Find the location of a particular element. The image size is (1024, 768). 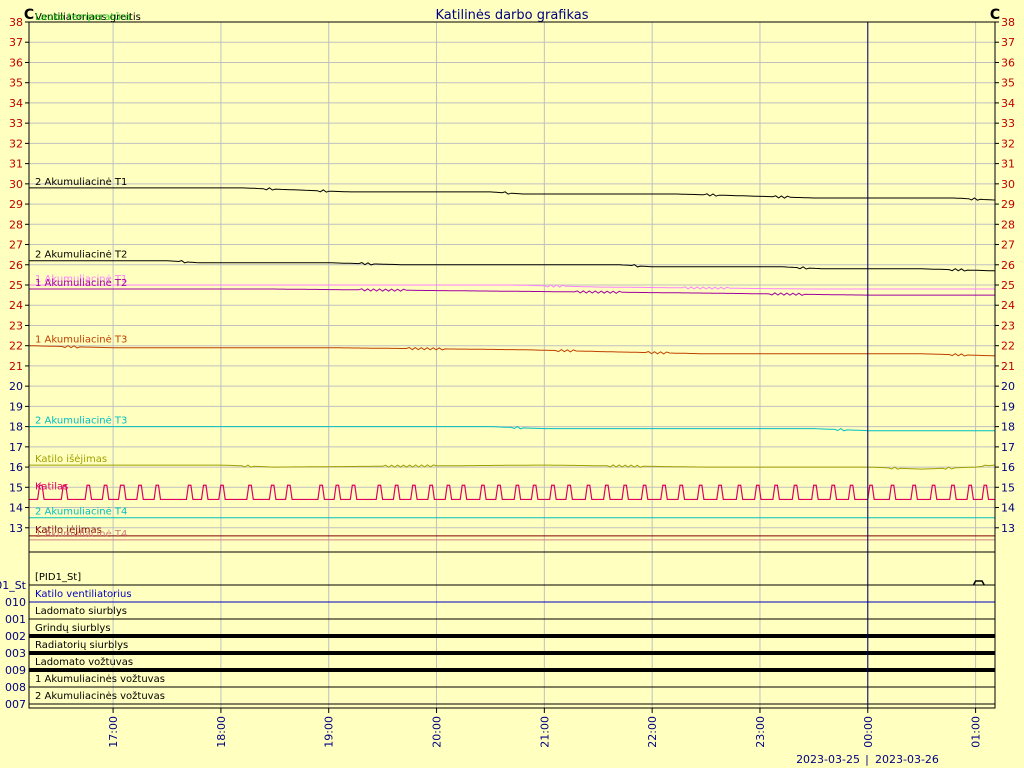

digital-label-003: Radiatorių siurblys is located at coordinates (81, 645).